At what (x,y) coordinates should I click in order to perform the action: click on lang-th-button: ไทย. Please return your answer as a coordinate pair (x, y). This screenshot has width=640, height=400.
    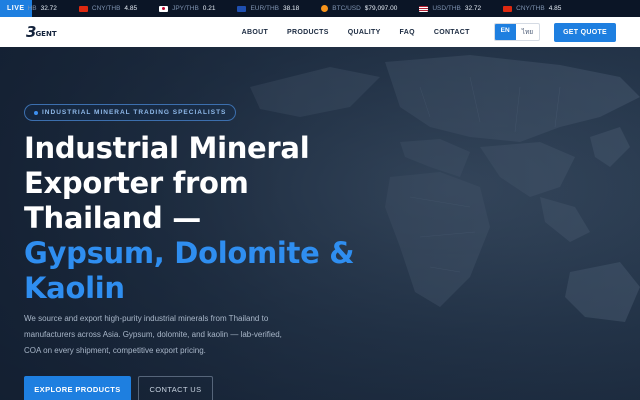
    Looking at the image, I should click on (527, 32).